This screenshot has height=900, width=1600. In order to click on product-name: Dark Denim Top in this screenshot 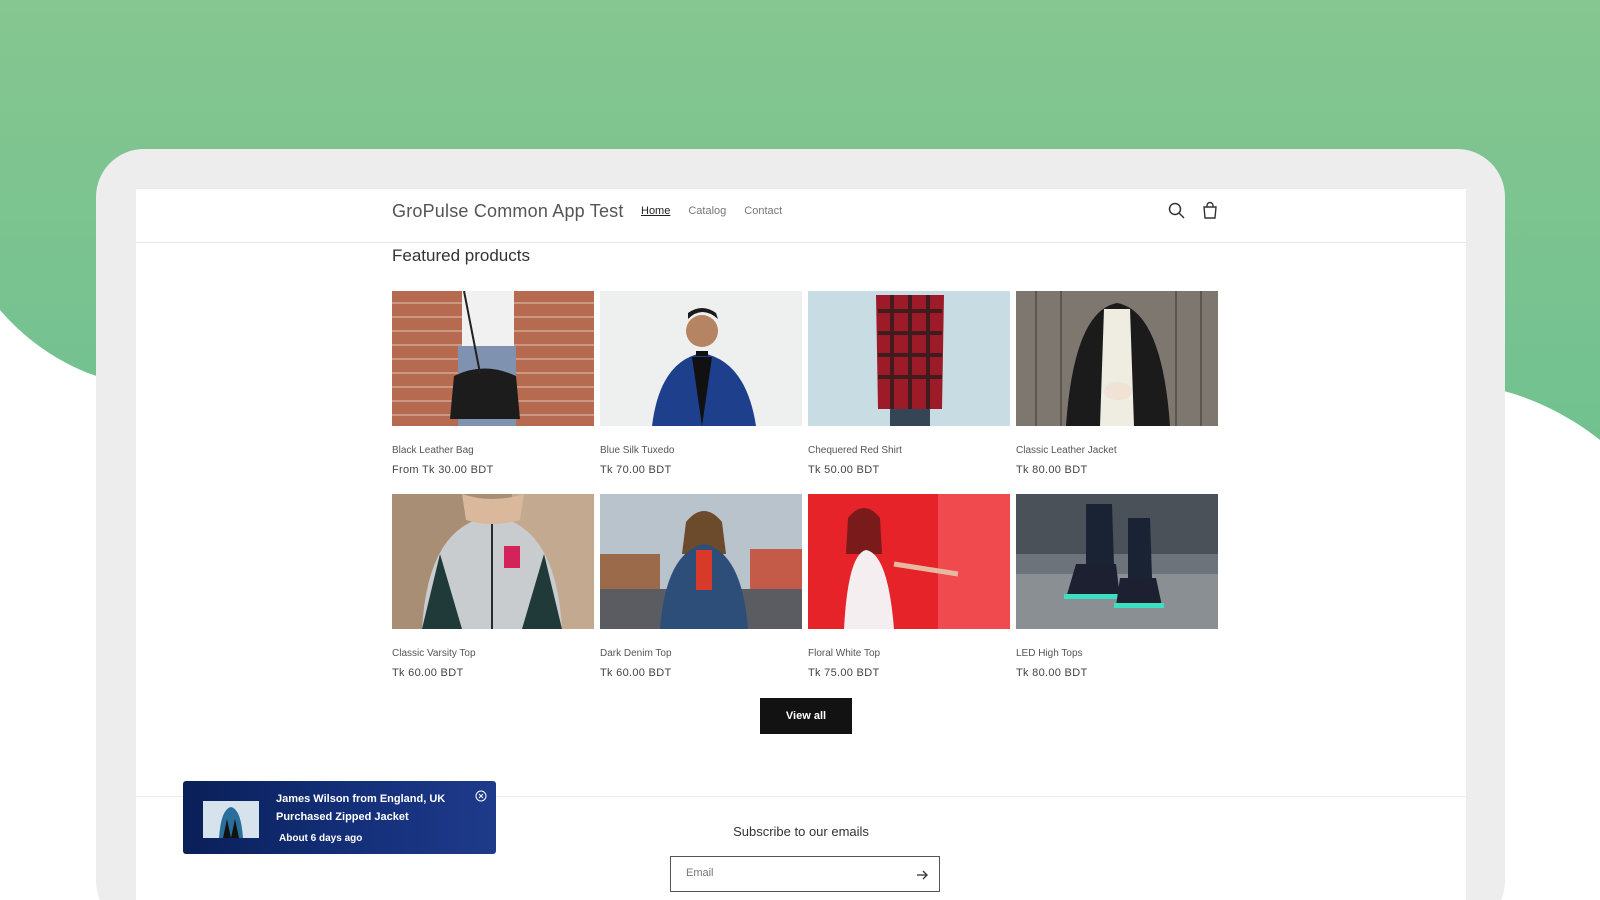, I will do `click(701, 653)`.